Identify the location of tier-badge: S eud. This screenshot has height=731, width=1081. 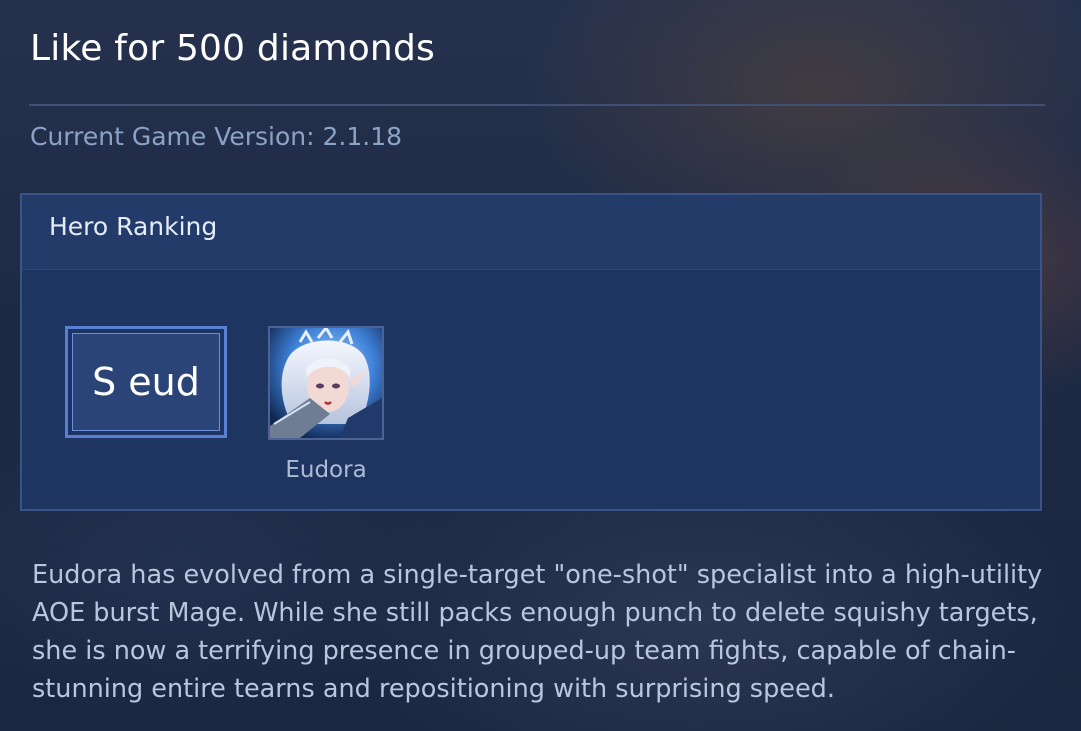
(146, 382).